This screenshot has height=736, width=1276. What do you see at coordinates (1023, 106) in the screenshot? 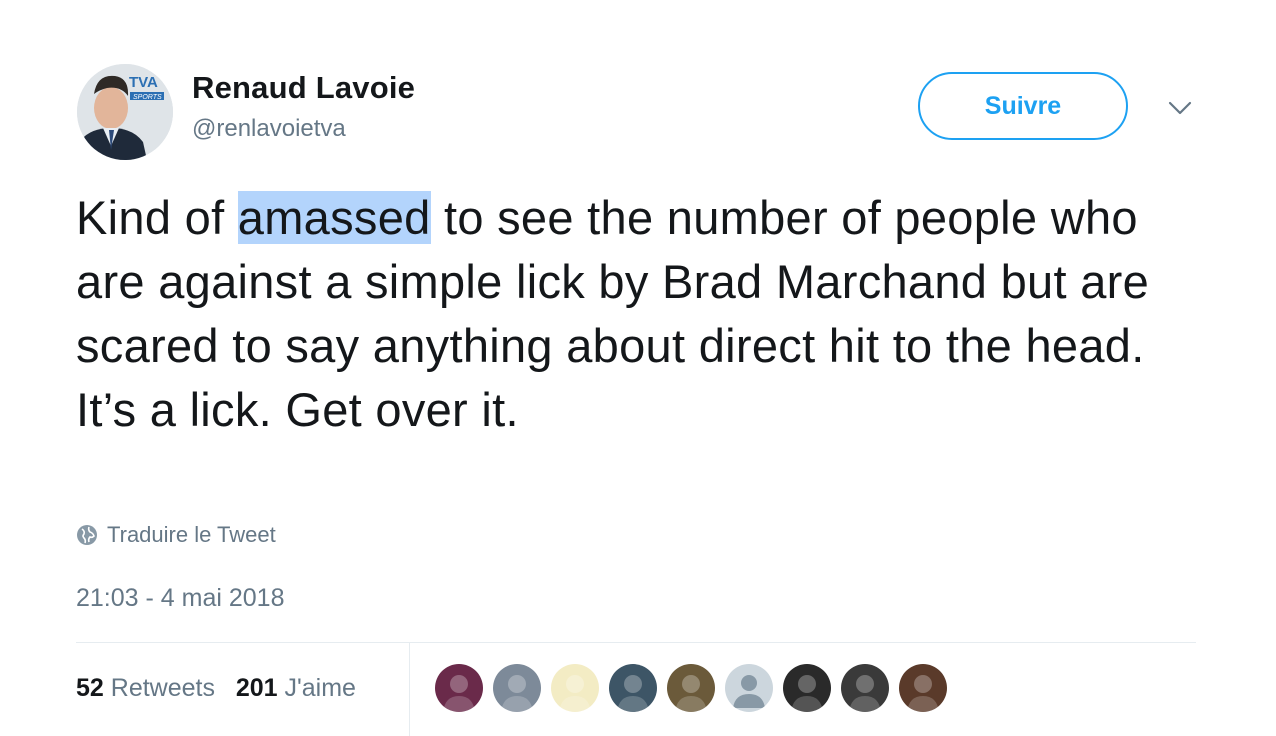
I see `follow-button: Suivre` at bounding box center [1023, 106].